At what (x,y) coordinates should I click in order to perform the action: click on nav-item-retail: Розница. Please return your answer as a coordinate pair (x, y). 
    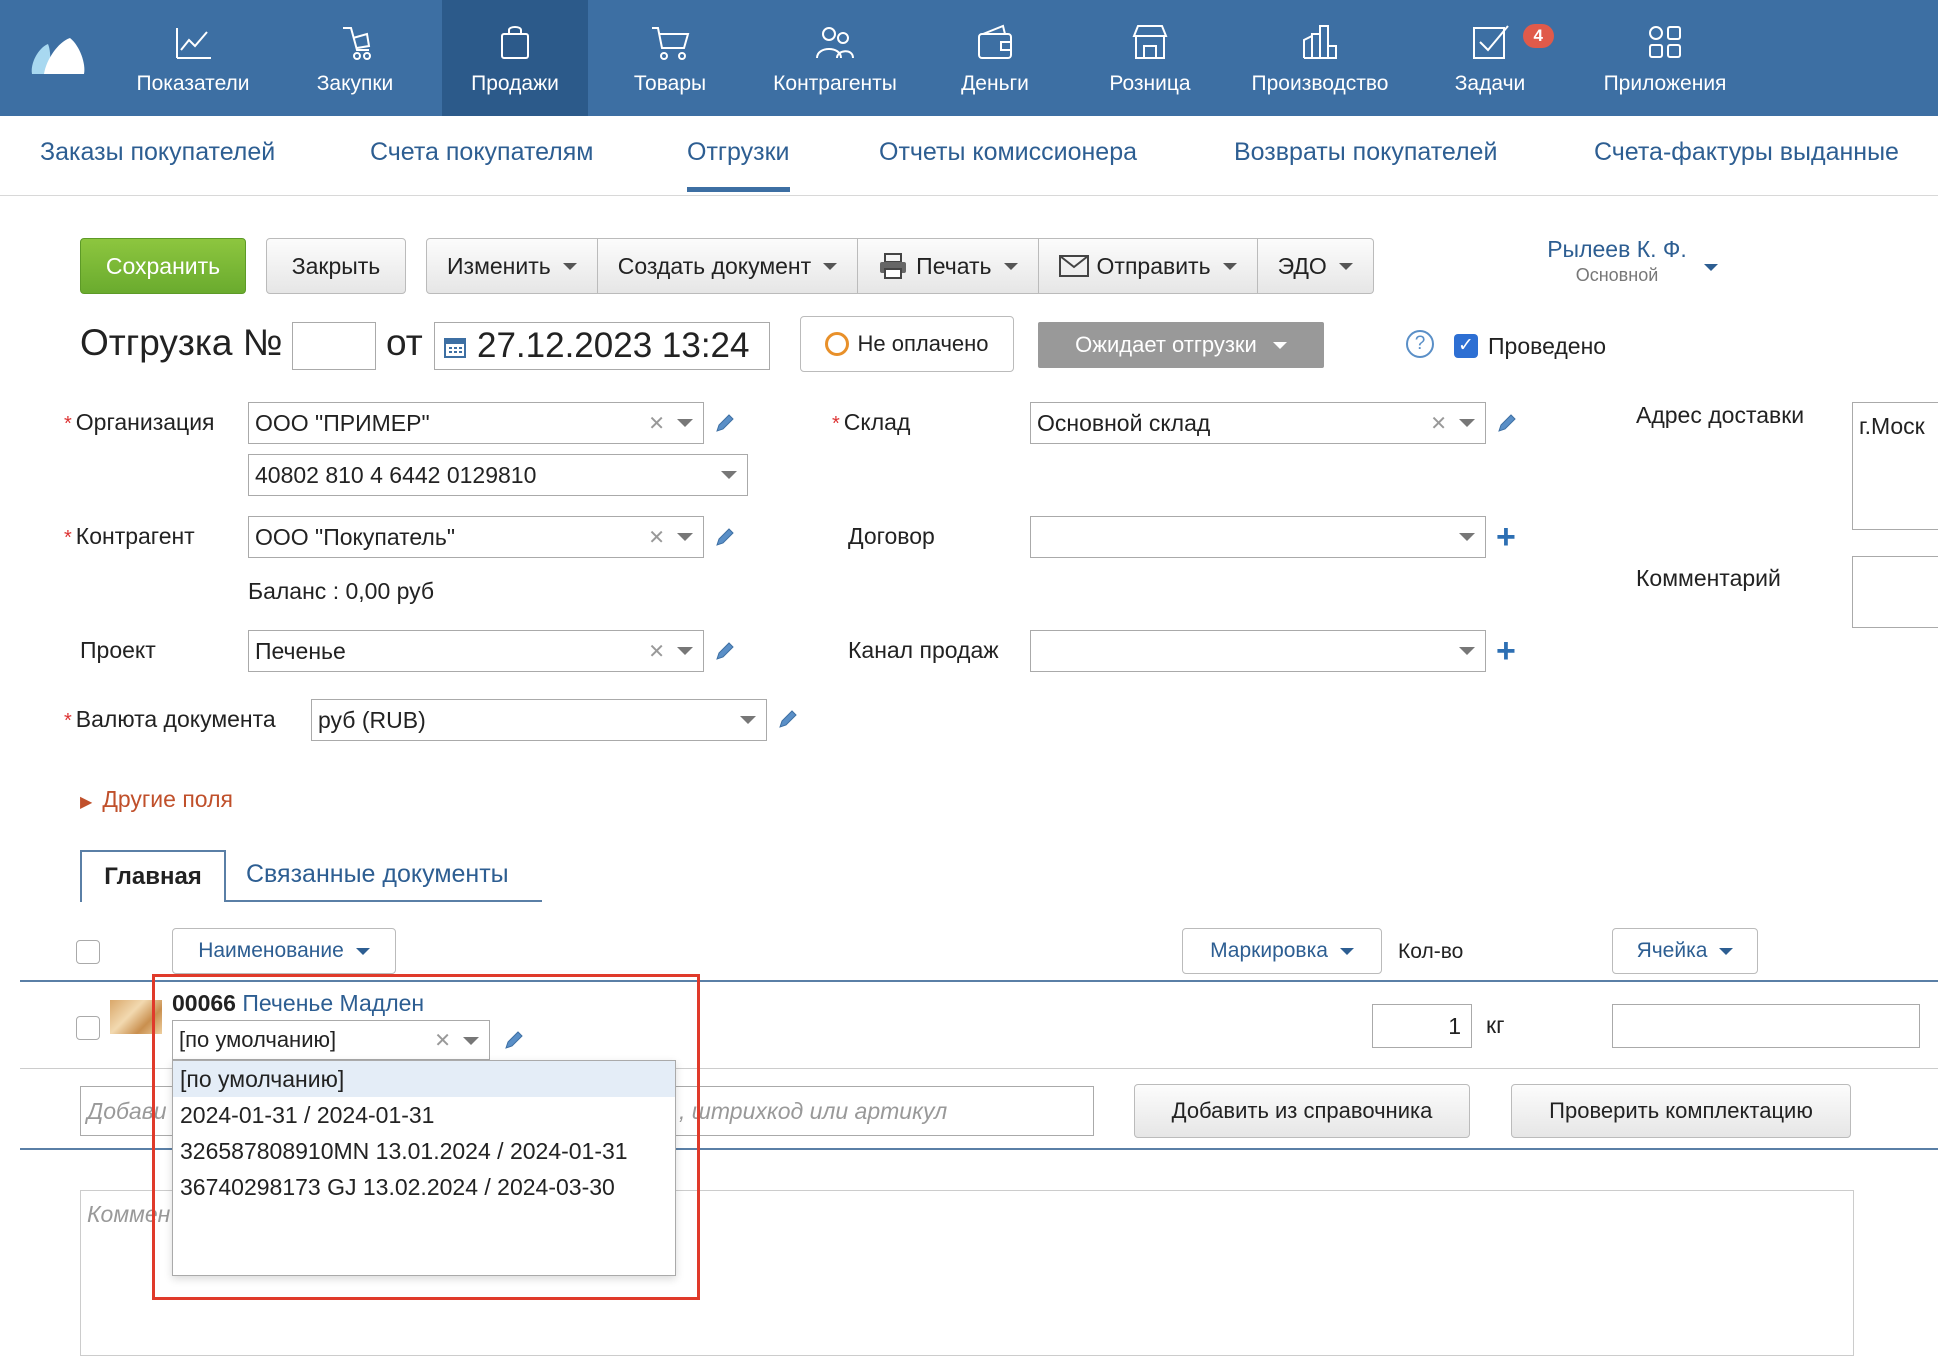
    Looking at the image, I should click on (1150, 58).